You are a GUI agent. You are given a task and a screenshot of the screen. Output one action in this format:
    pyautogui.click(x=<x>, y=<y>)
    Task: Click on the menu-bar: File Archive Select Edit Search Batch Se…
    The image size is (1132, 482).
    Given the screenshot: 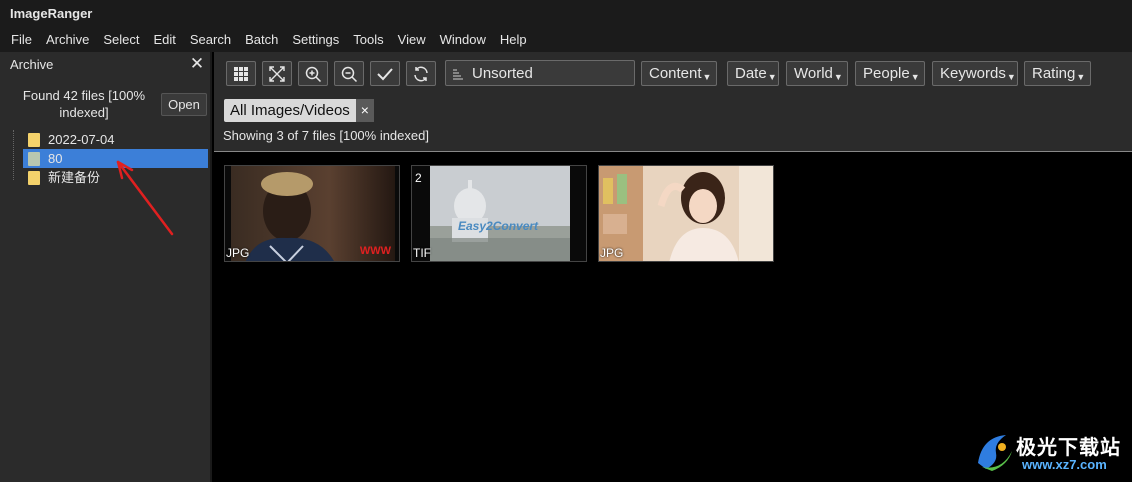 What is the action you would take?
    pyautogui.click(x=566, y=40)
    